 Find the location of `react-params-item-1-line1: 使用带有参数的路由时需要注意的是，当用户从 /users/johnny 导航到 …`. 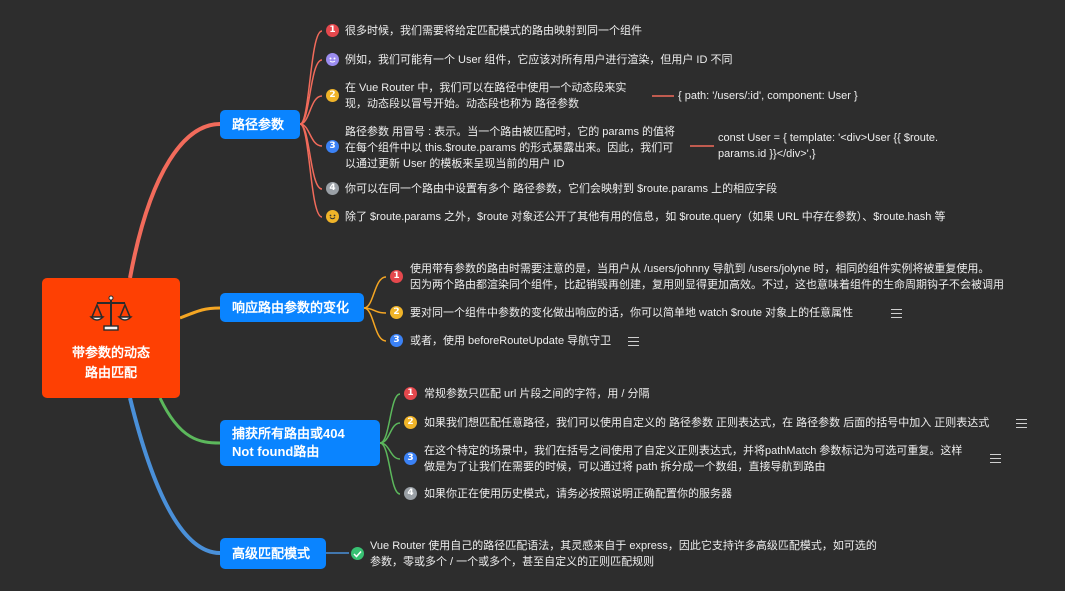

react-params-item-1-line1: 使用带有参数的路由时需要注意的是，当用户从 /users/johnny 导航到 … is located at coordinates (700, 269).